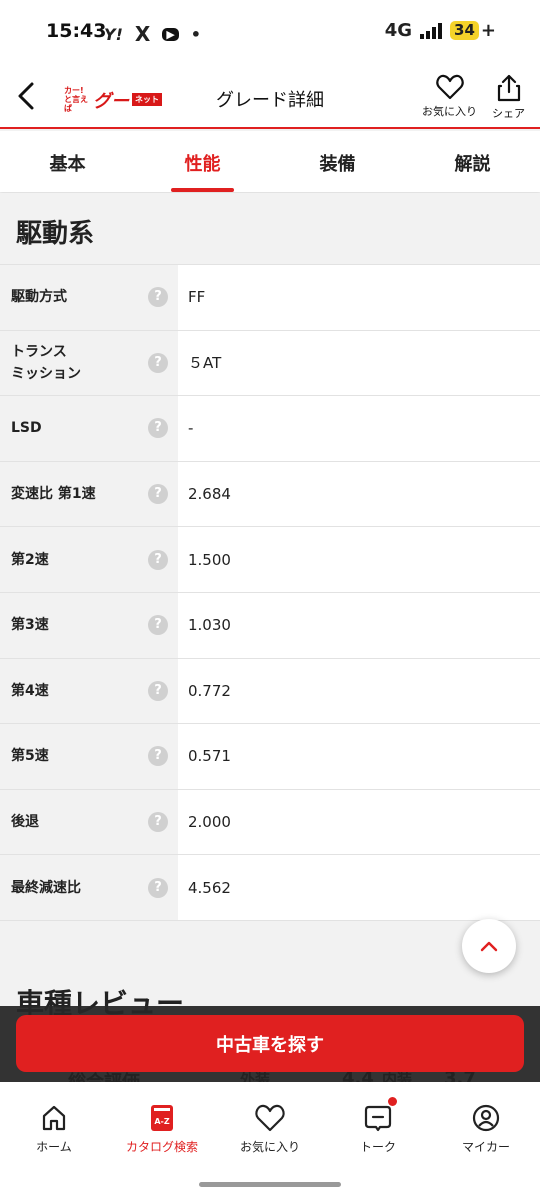 The height and width of the screenshot is (1200, 540). Describe the element at coordinates (54, 1118) in the screenshot. I see `home-icon` at that location.